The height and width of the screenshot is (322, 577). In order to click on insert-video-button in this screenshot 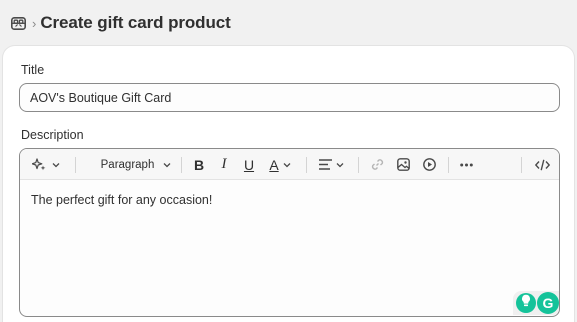, I will do `click(429, 164)`.